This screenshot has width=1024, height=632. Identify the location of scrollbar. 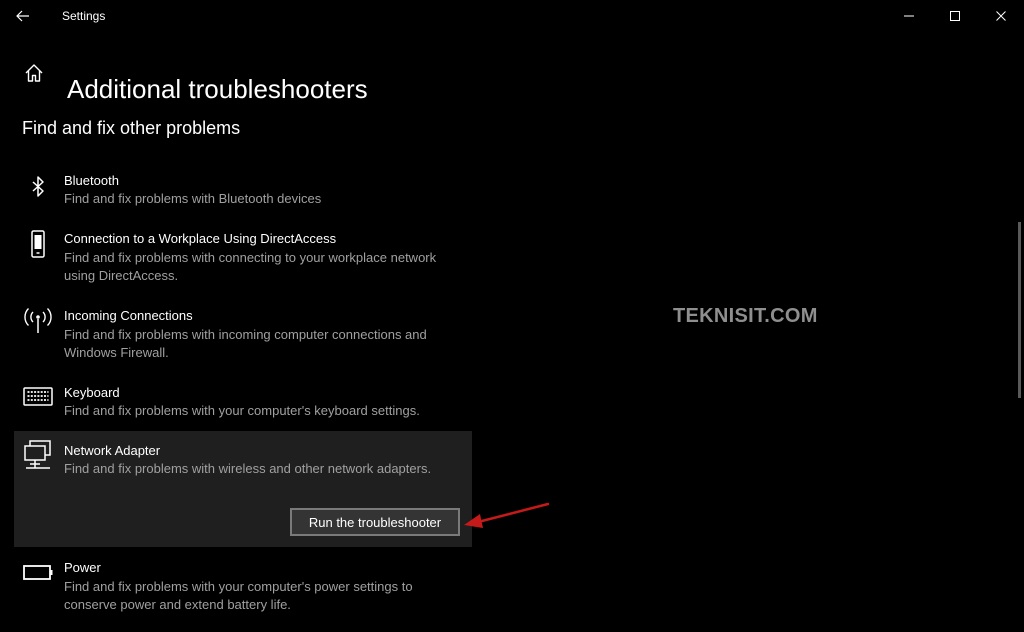
(1019, 310).